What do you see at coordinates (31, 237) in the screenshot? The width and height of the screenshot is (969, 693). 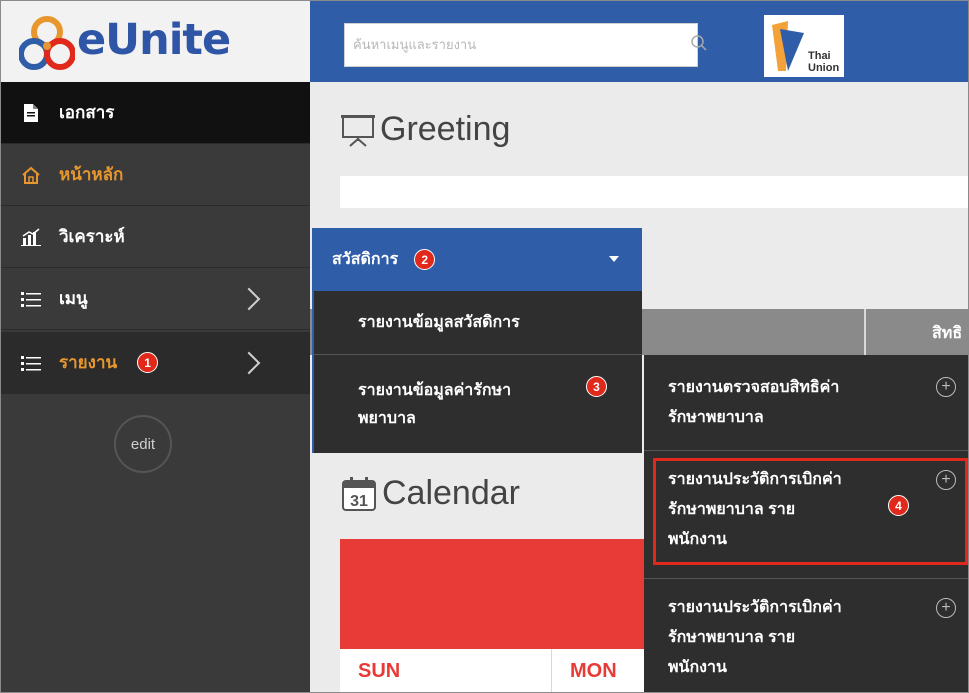 I see `analytics-chart-icon` at bounding box center [31, 237].